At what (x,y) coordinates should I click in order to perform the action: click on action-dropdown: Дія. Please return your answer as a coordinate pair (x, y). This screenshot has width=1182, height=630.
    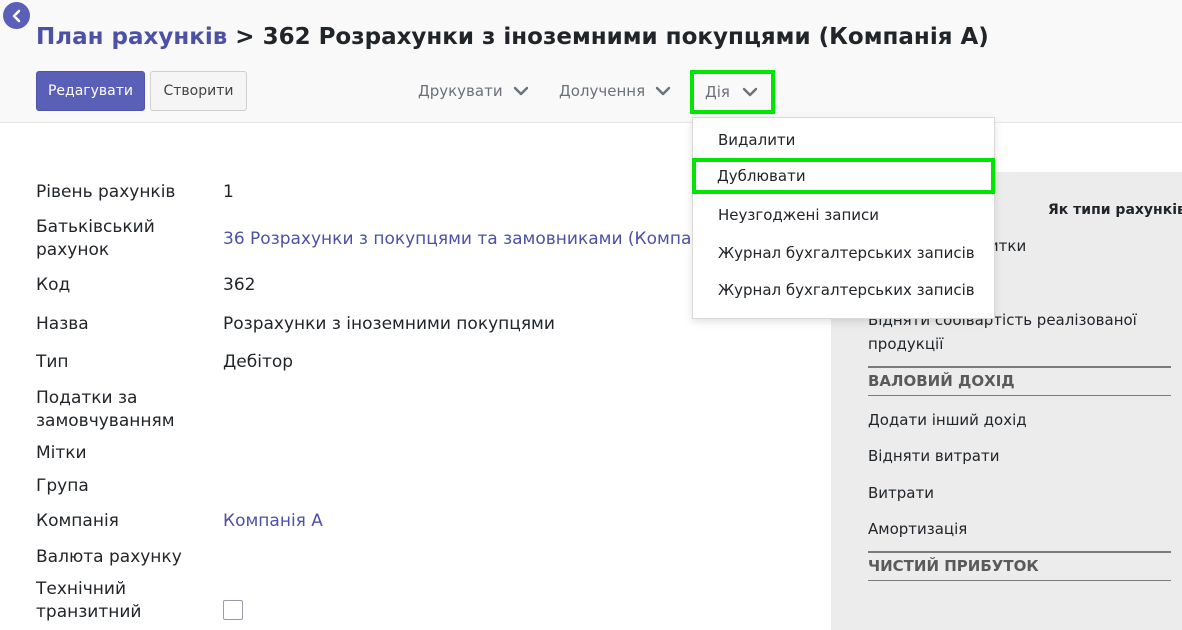
    Looking at the image, I should click on (732, 92).